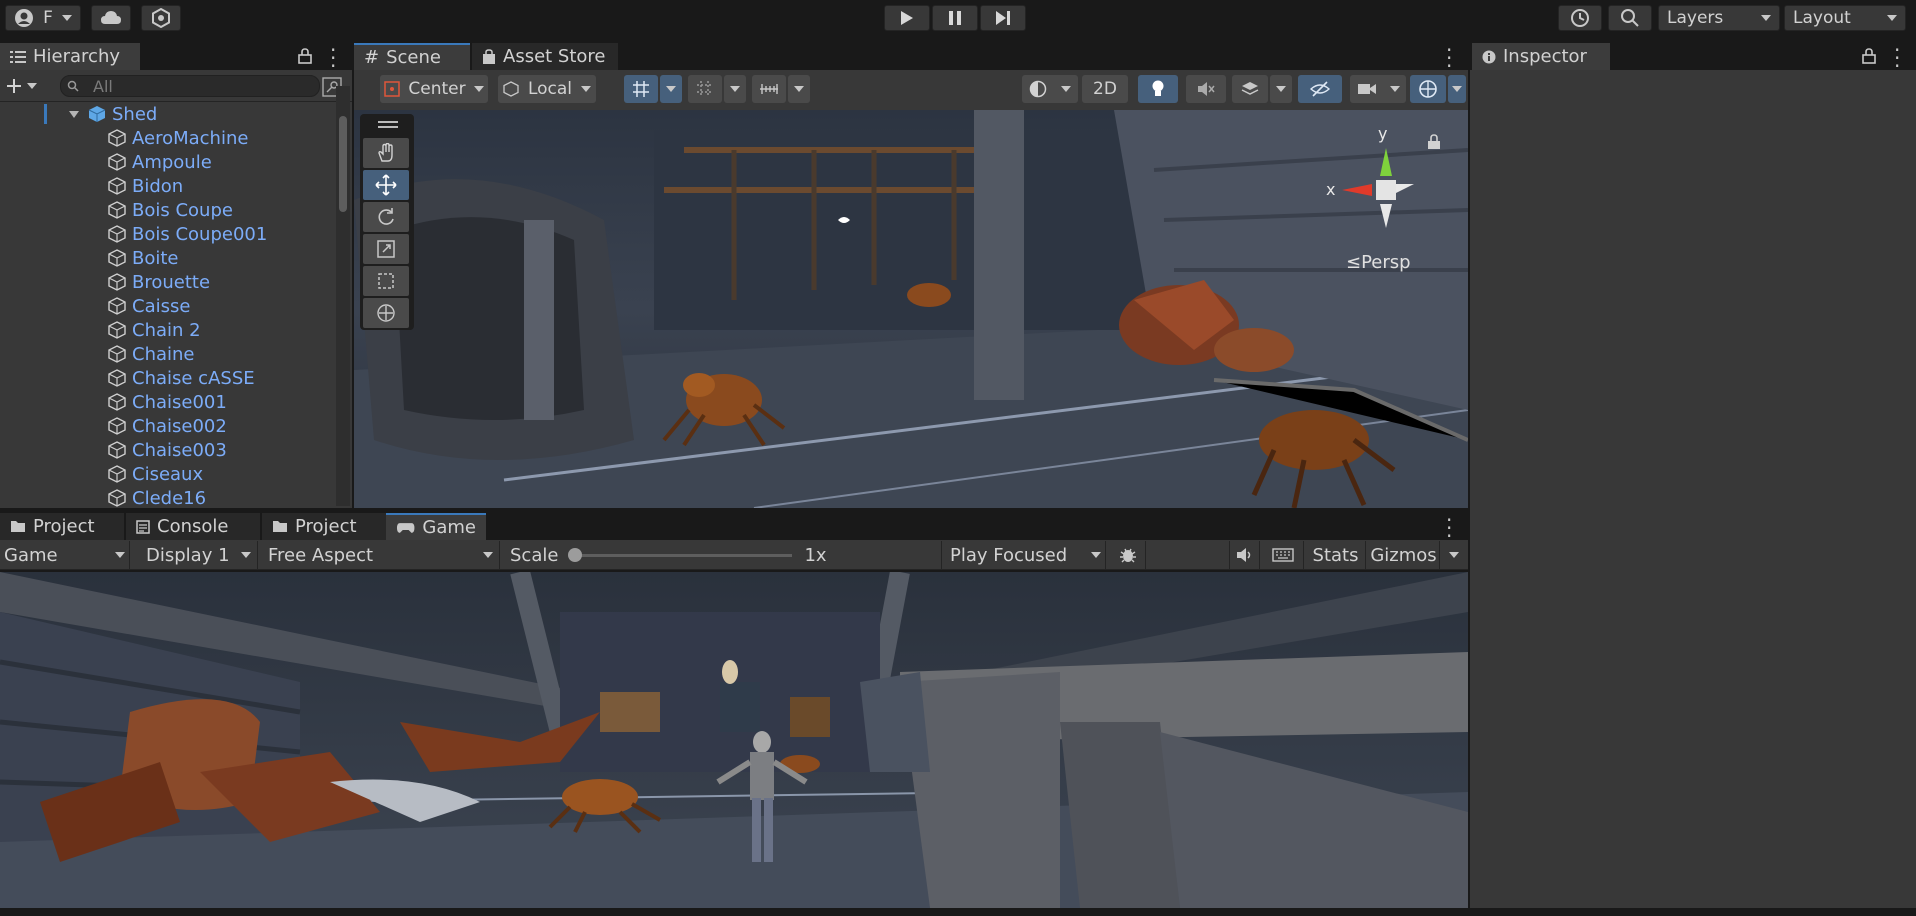 The height and width of the screenshot is (916, 1916). What do you see at coordinates (1206, 89) in the screenshot?
I see `audio-toggle` at bounding box center [1206, 89].